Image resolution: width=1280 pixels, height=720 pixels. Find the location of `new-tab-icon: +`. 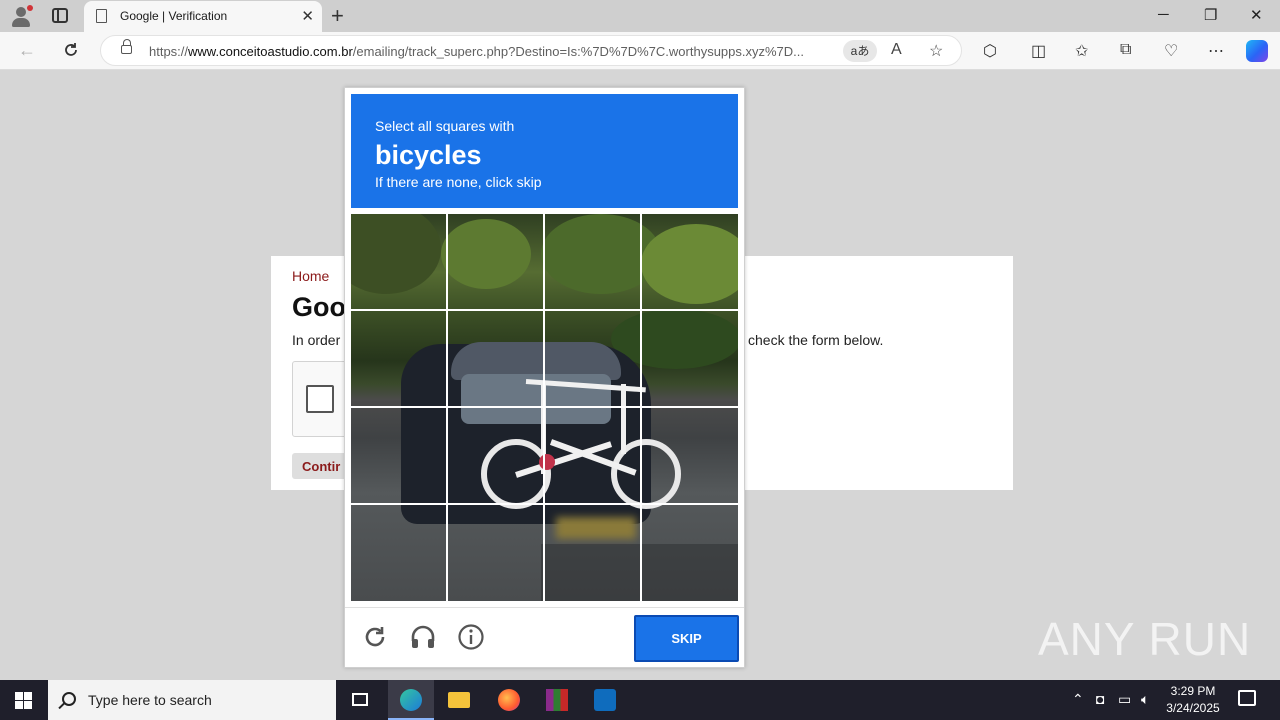

new-tab-icon: + is located at coordinates (337, 16).